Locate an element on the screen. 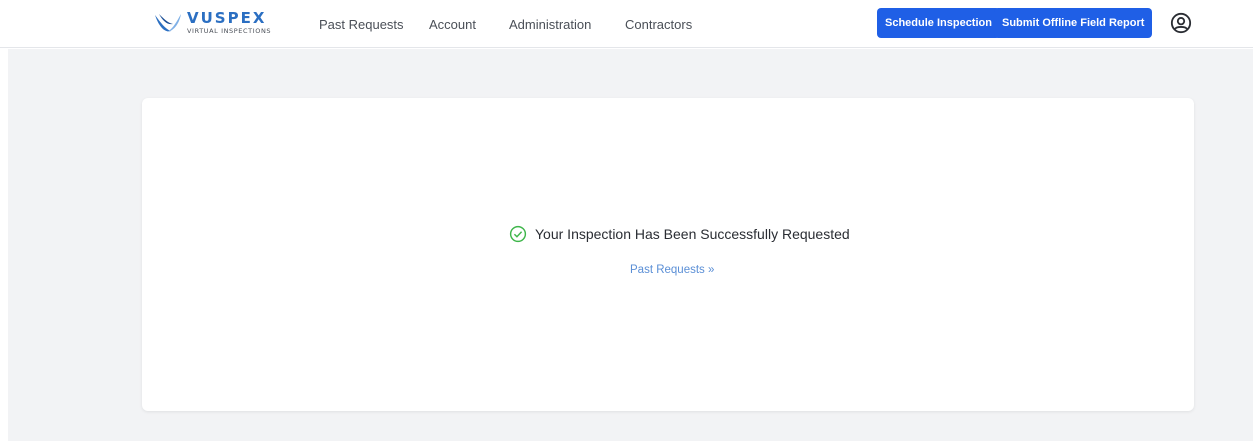  nav-contractors: Contractors is located at coordinates (658, 24).